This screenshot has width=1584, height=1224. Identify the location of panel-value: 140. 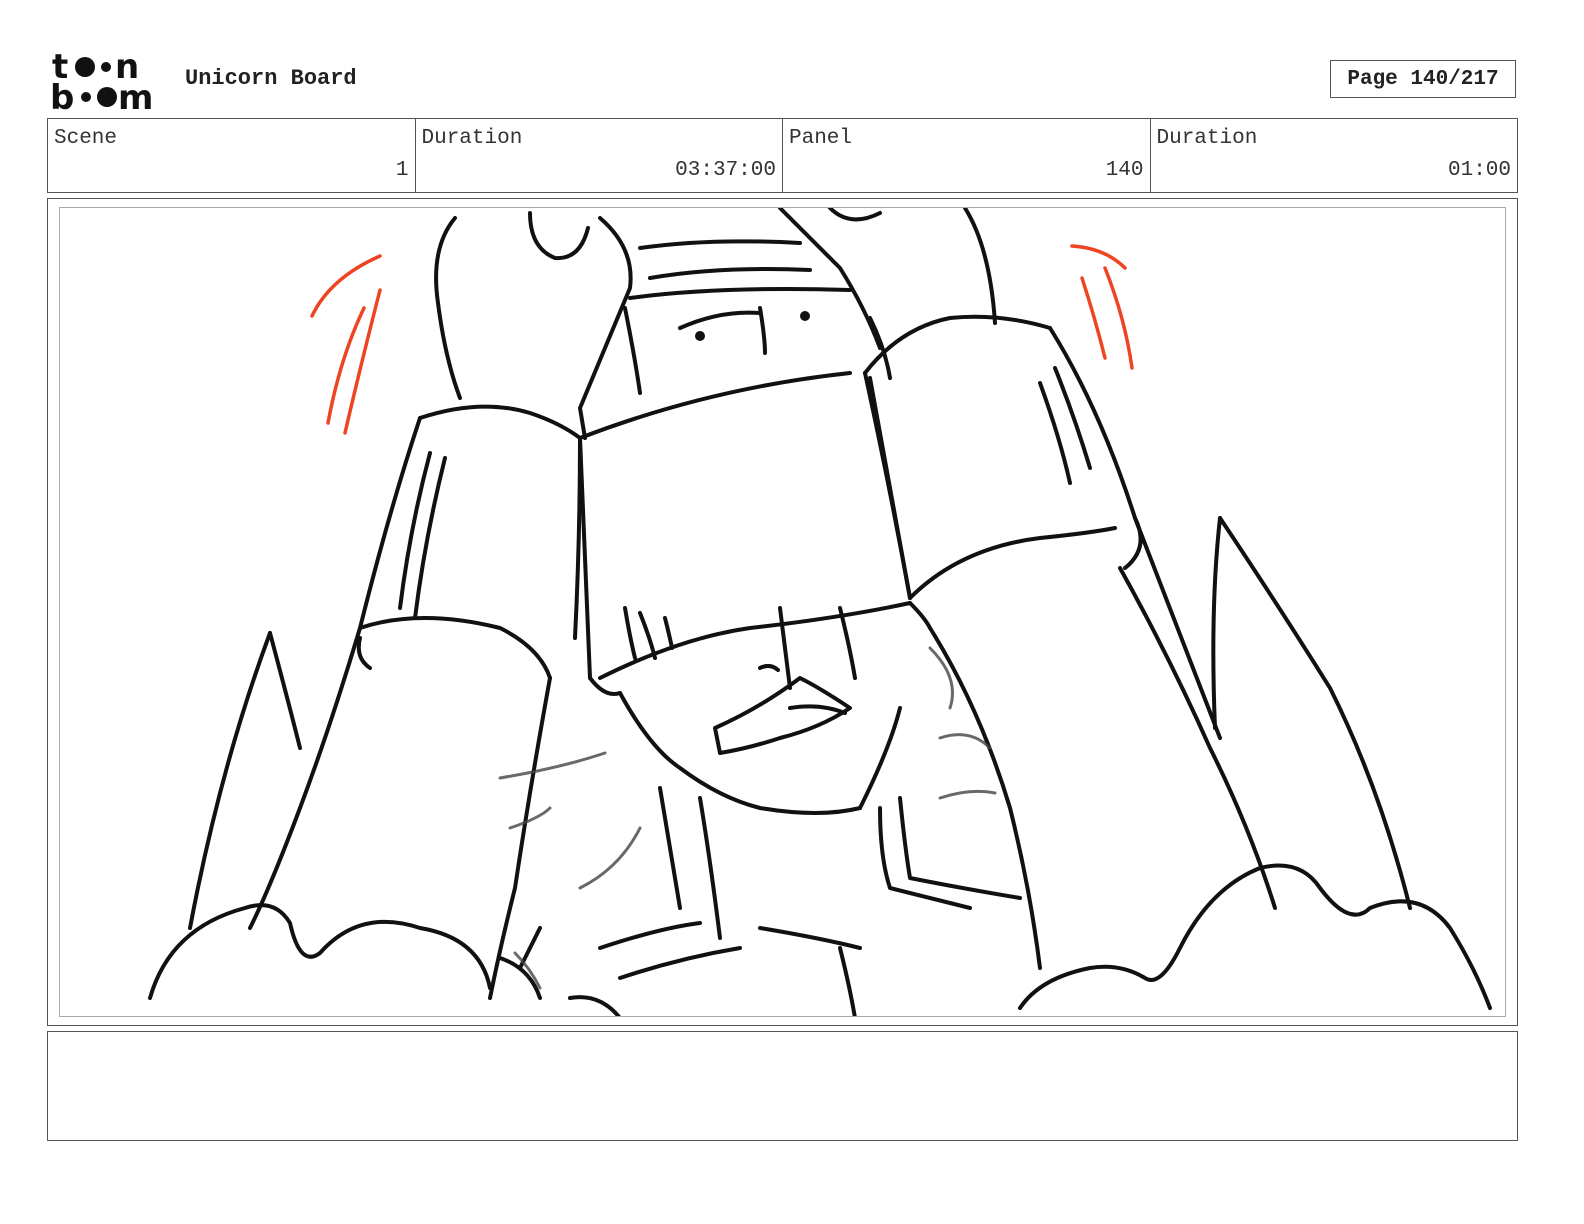
(1124, 170).